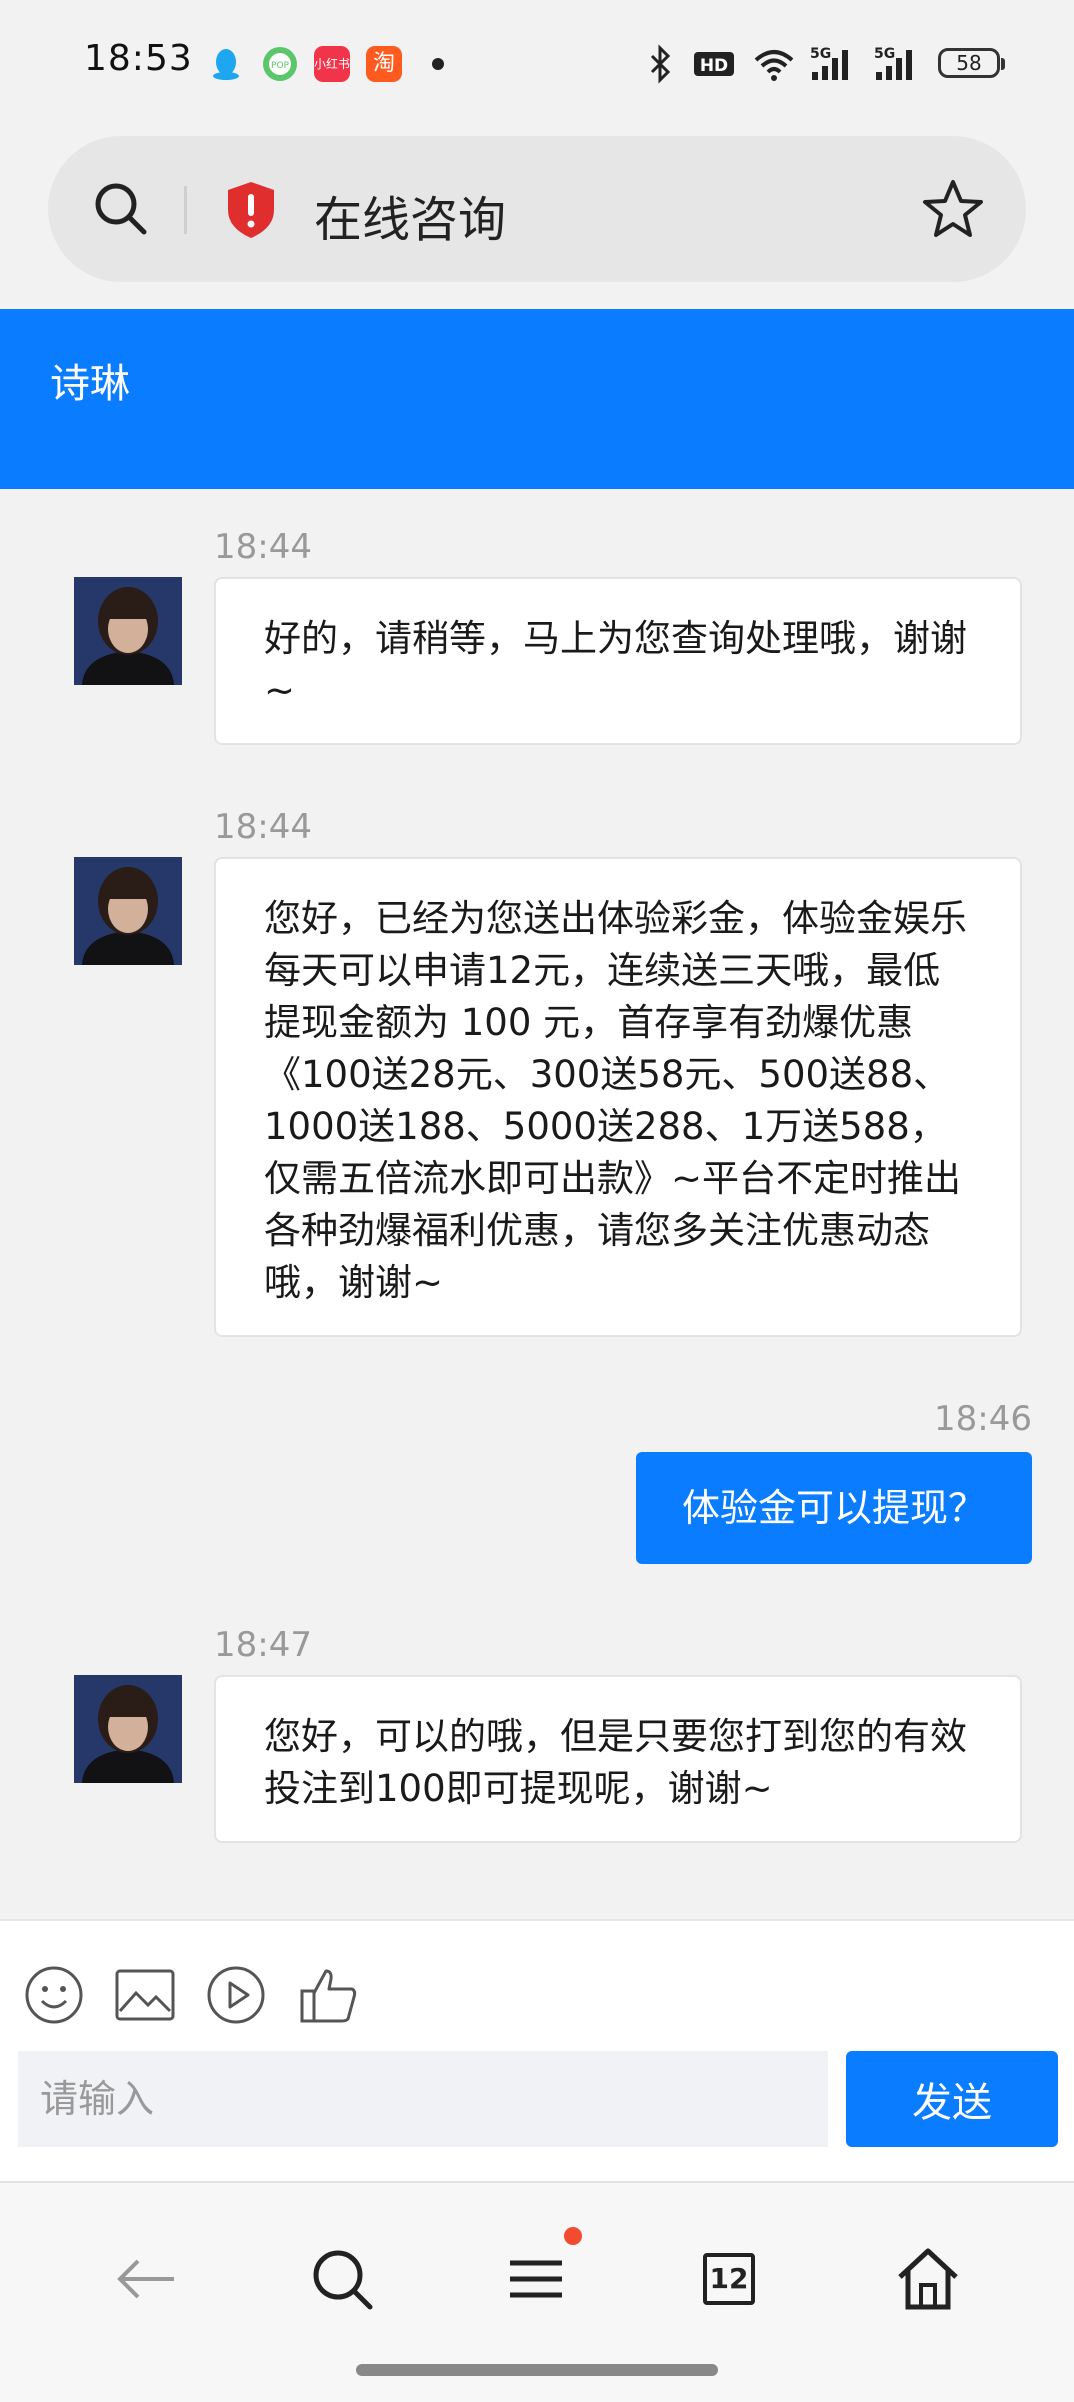 The width and height of the screenshot is (1074, 2402). Describe the element at coordinates (138, 58) in the screenshot. I see `status-time: 18:53` at that location.